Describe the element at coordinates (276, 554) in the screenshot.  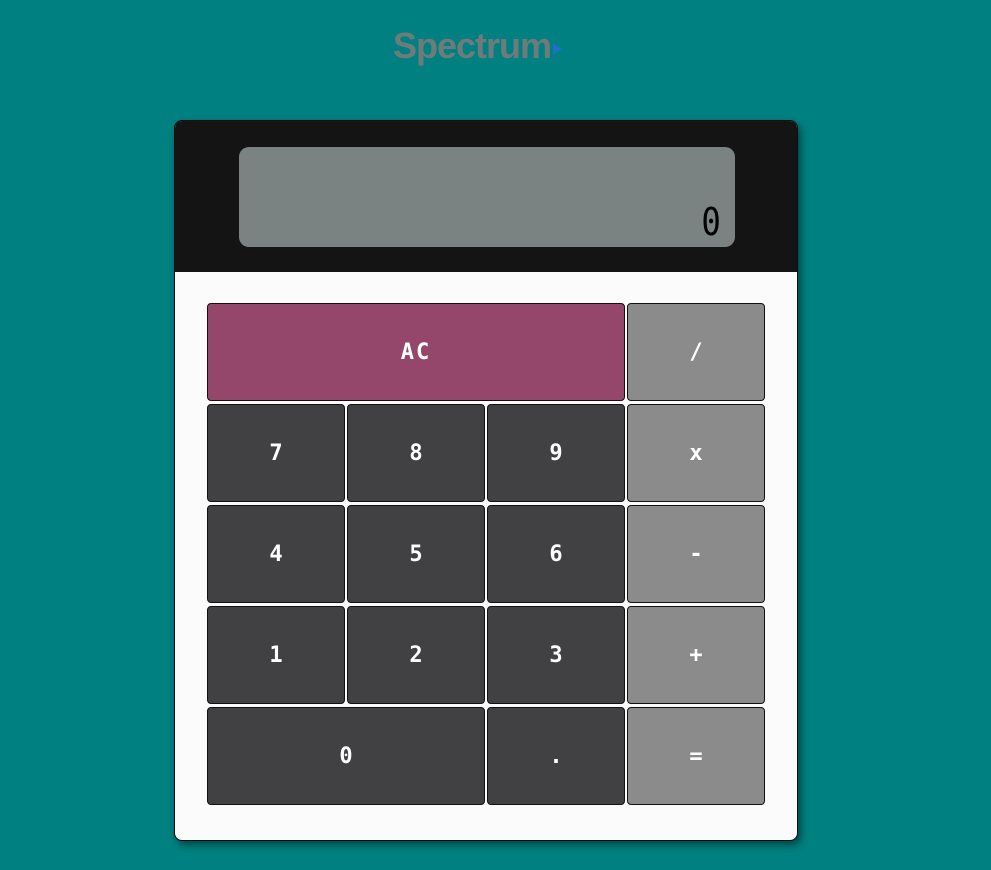
I see `four-button: 4` at that location.